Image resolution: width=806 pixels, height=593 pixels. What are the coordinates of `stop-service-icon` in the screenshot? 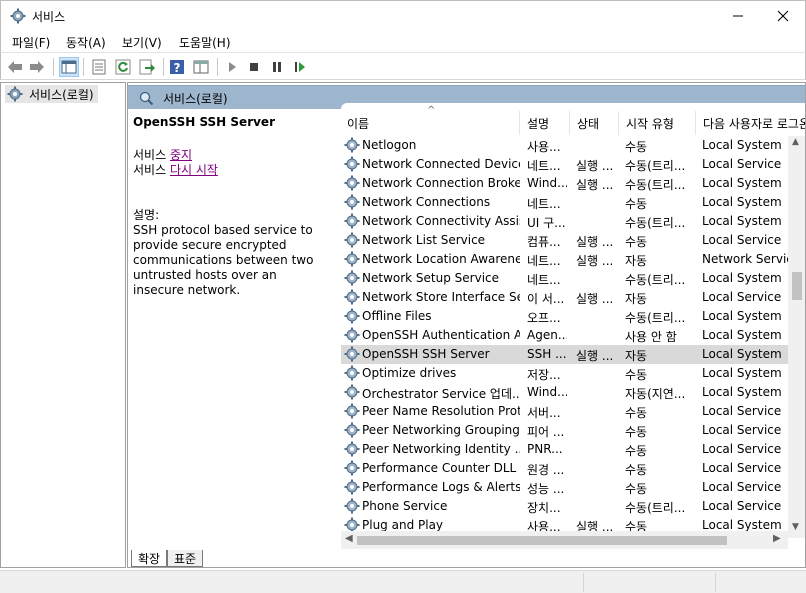 It's located at (254, 67).